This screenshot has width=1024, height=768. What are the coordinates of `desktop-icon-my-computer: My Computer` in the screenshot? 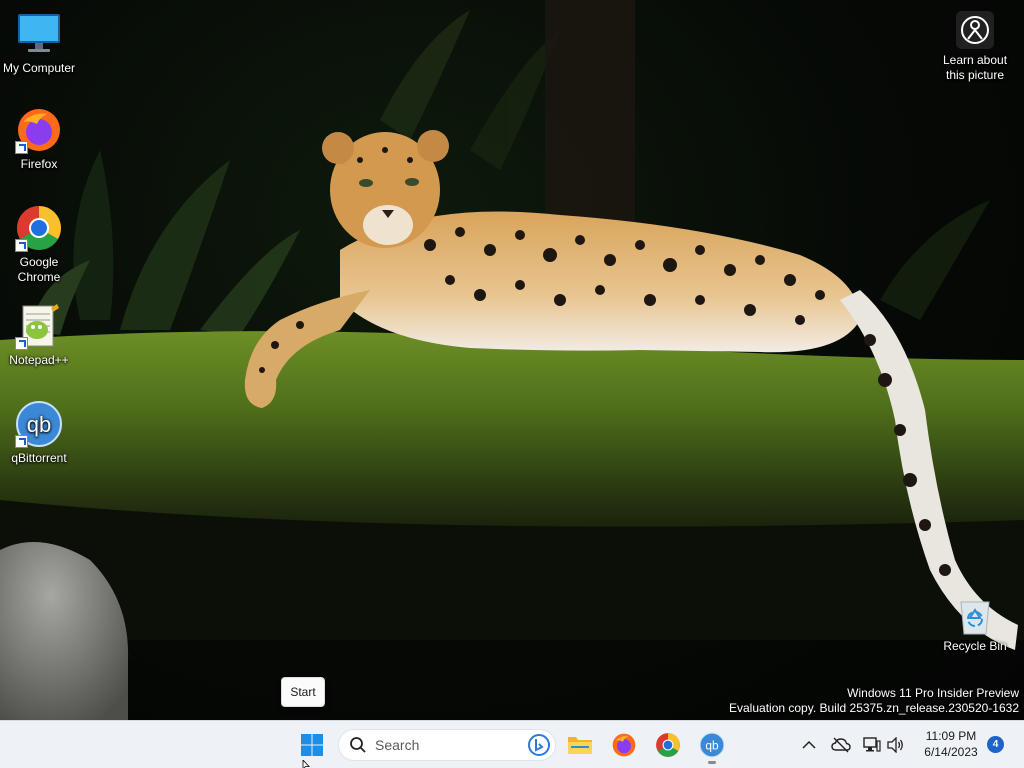 It's located at (39, 43).